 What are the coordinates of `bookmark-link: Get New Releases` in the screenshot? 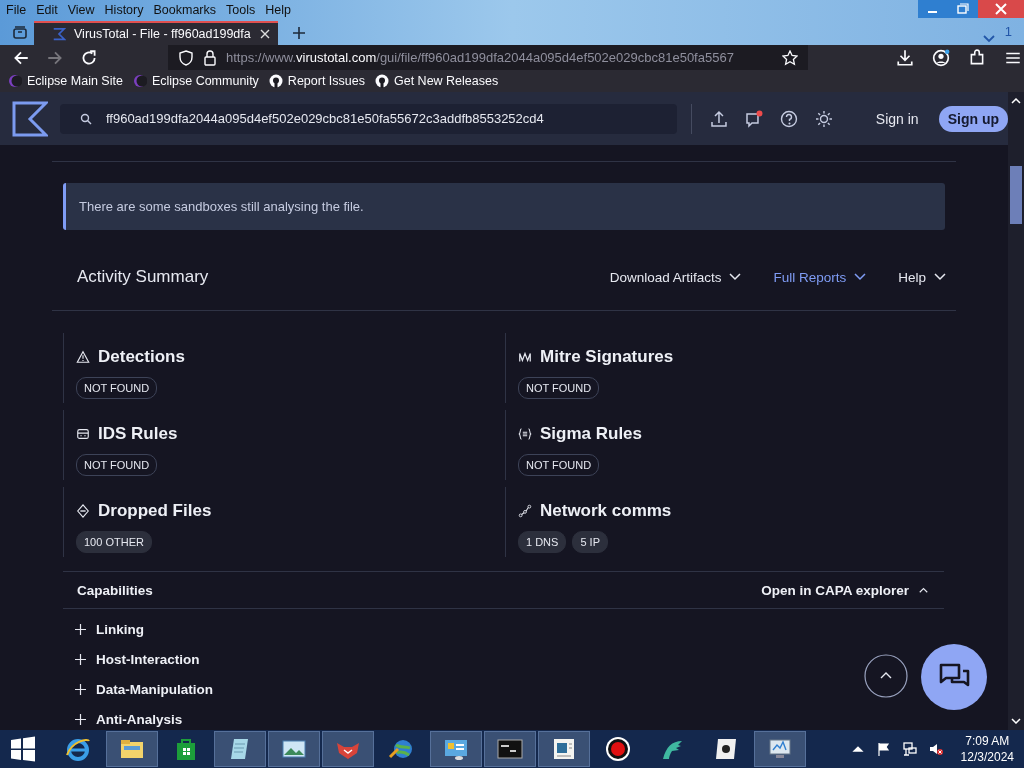 It's located at (437, 81).